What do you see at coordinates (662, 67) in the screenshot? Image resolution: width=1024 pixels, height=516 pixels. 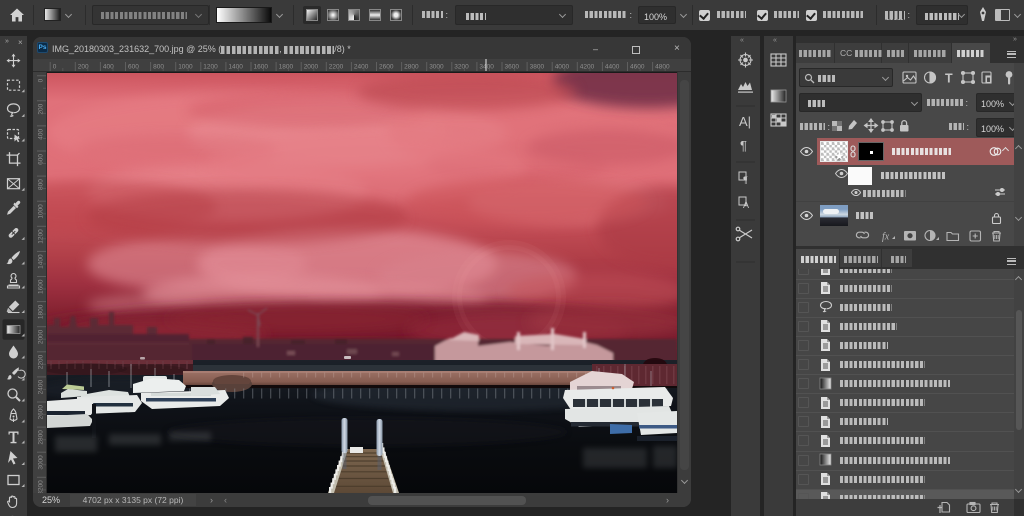 I see `svg-text: 4800` at bounding box center [662, 67].